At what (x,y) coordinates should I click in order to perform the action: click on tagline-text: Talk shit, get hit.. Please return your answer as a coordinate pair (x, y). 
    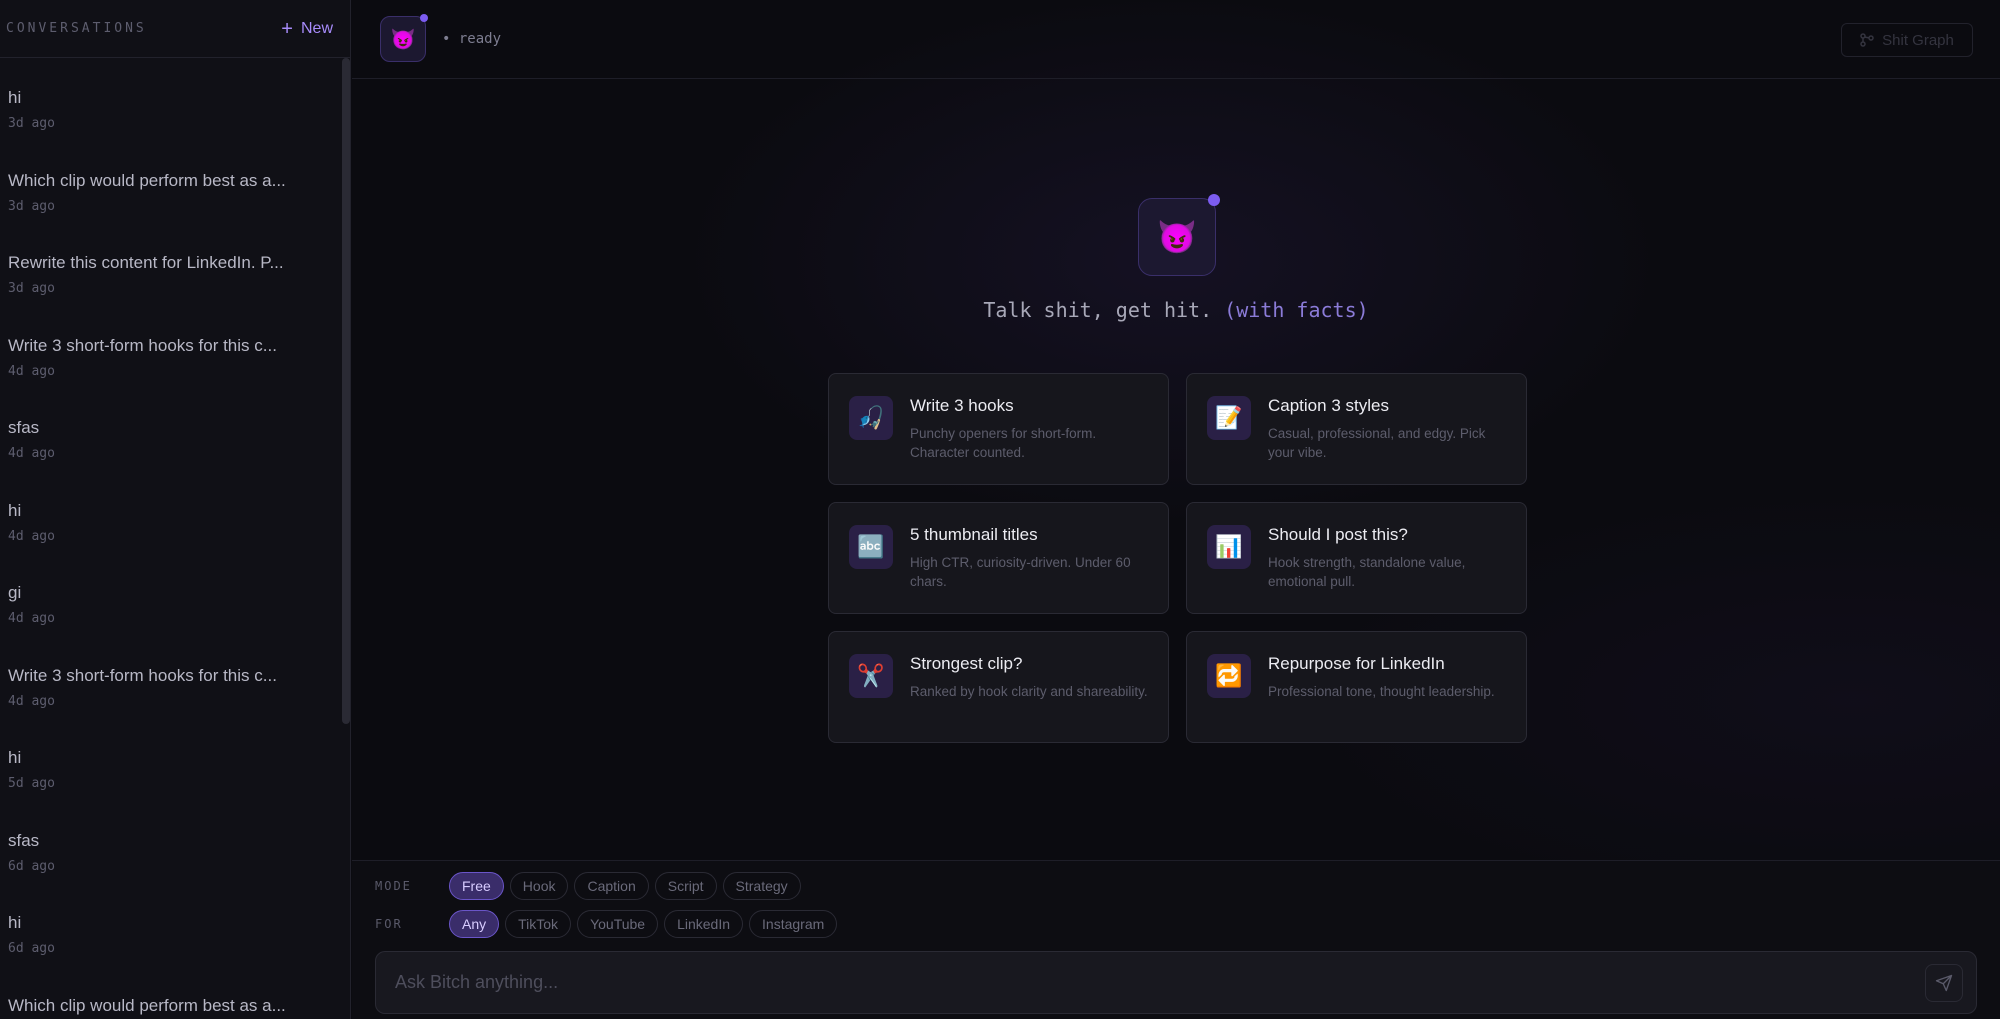
    Looking at the image, I should click on (1098, 310).